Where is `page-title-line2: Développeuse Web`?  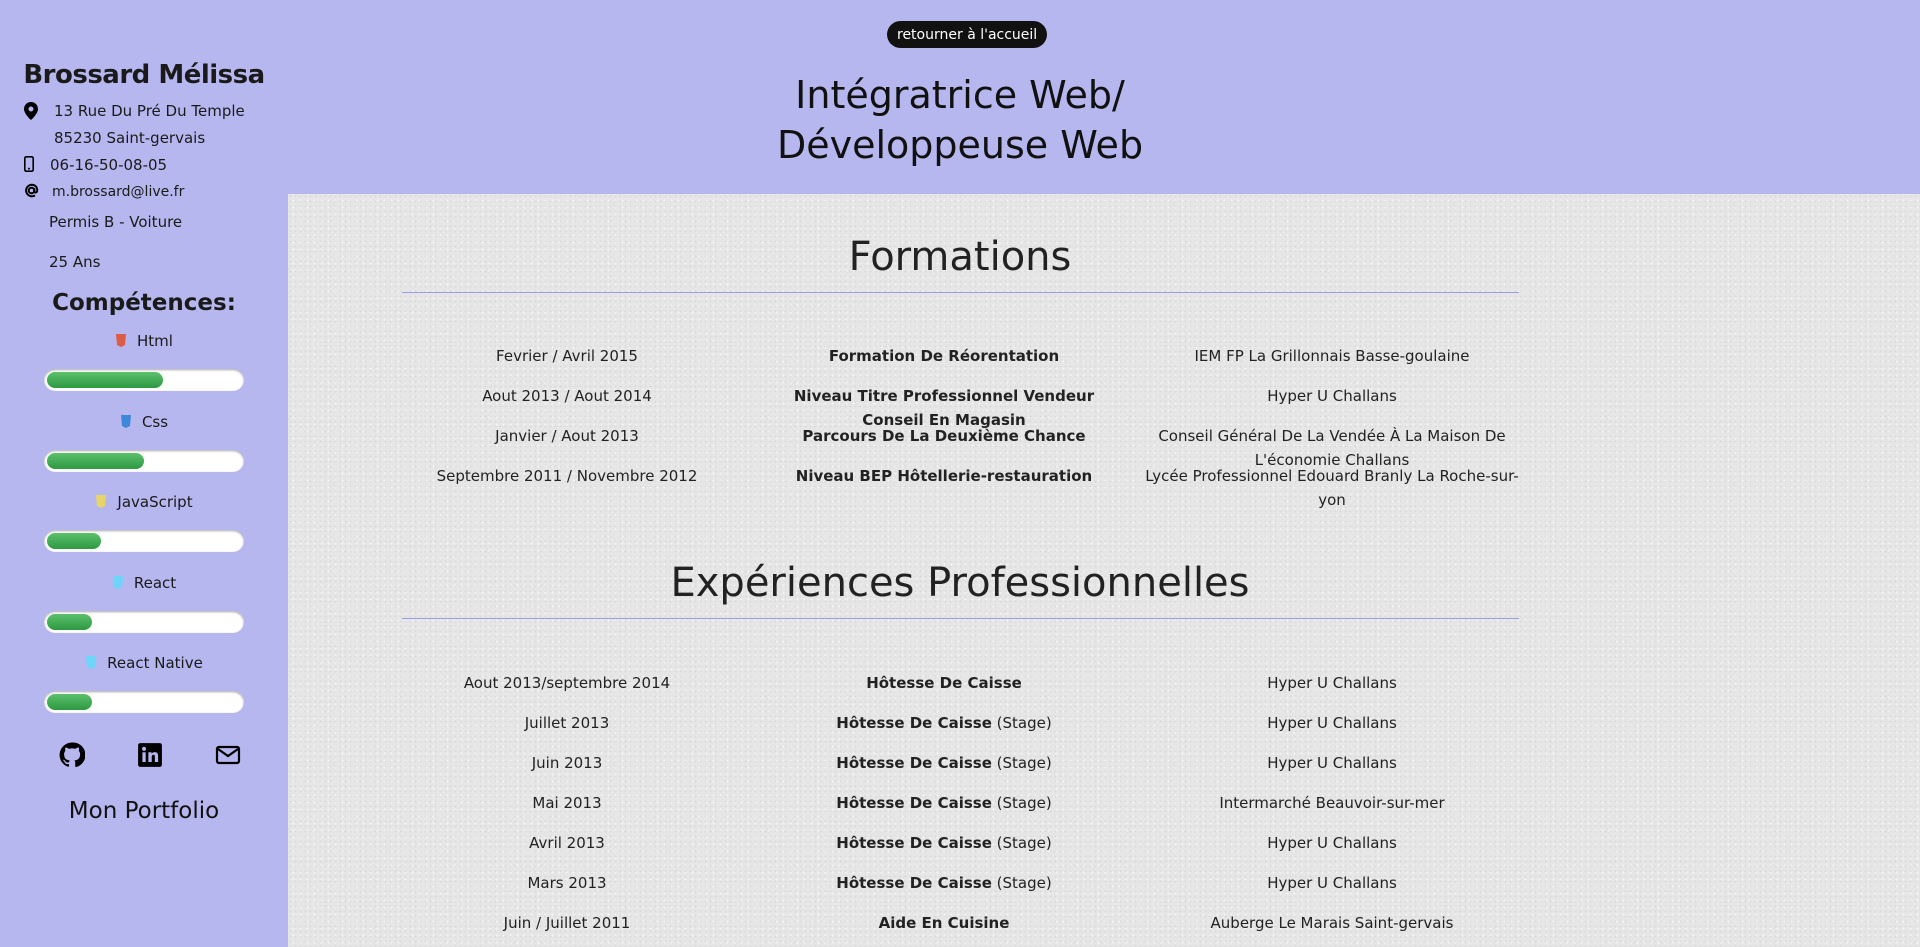
page-title-line2: Développeuse Web is located at coordinates (960, 145).